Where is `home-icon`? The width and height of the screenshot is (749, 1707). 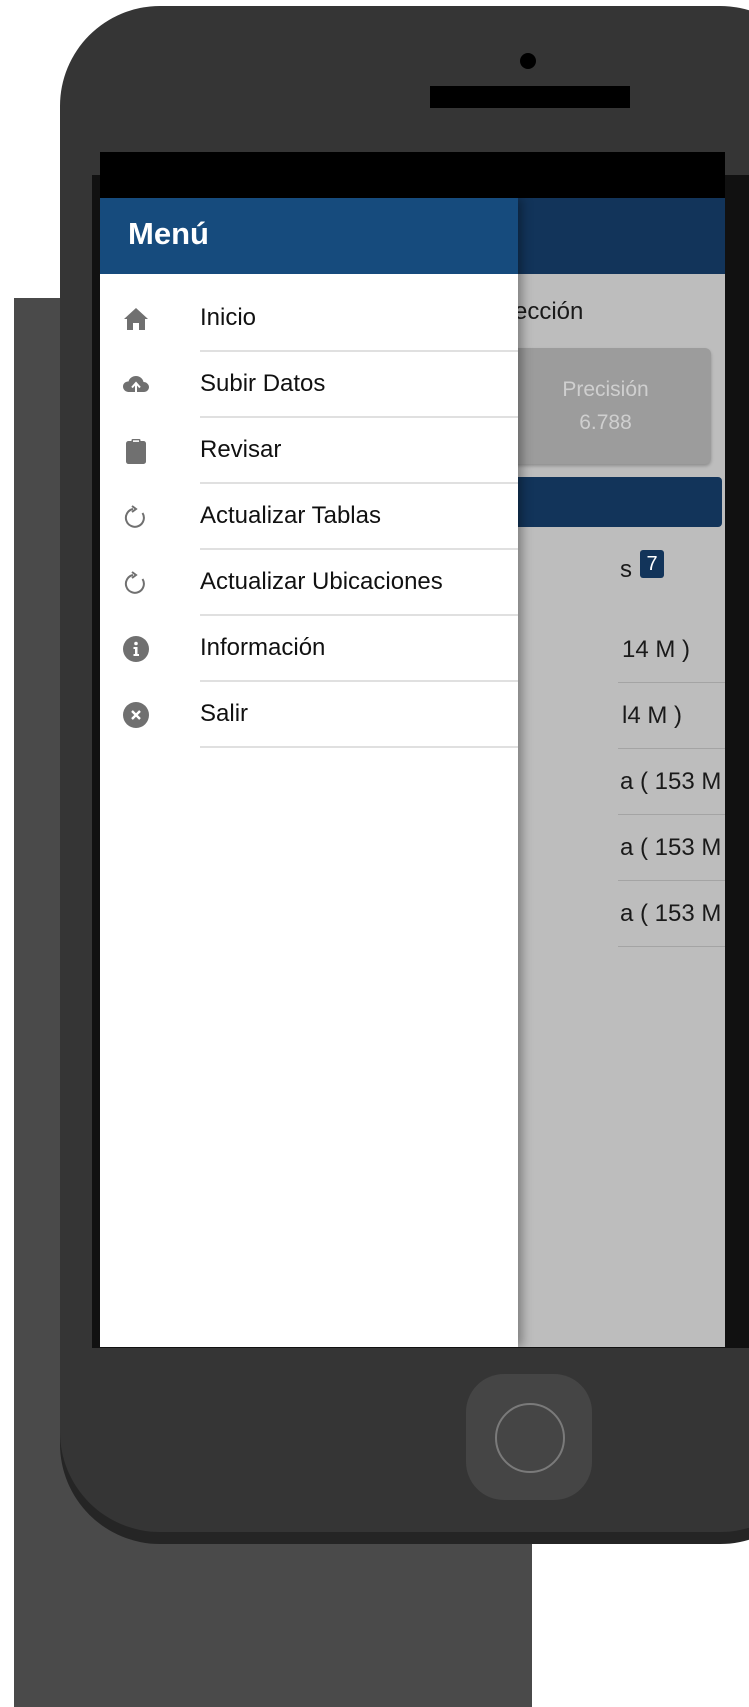 home-icon is located at coordinates (136, 319).